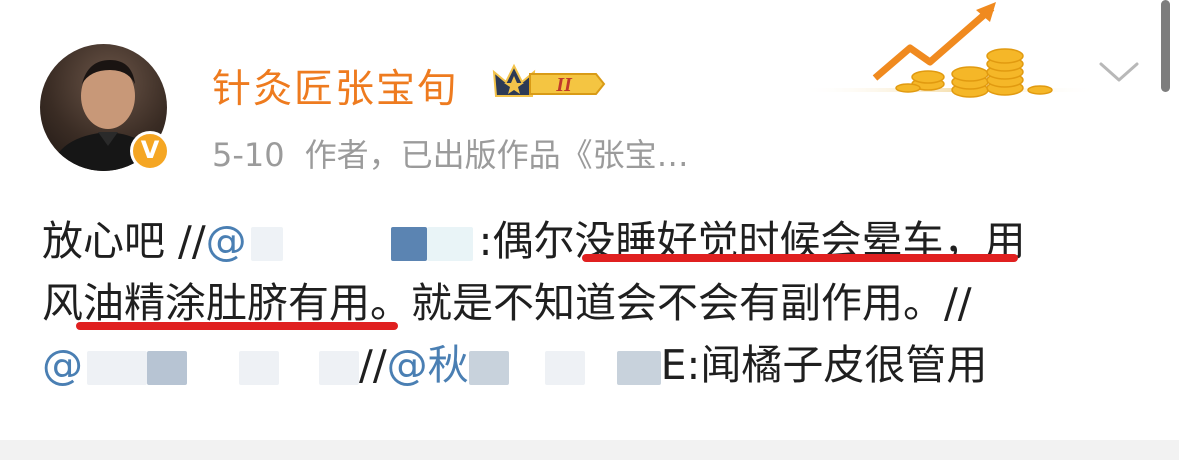 The height and width of the screenshot is (460, 1179). What do you see at coordinates (589, 450) in the screenshot?
I see `feed-separator` at bounding box center [589, 450].